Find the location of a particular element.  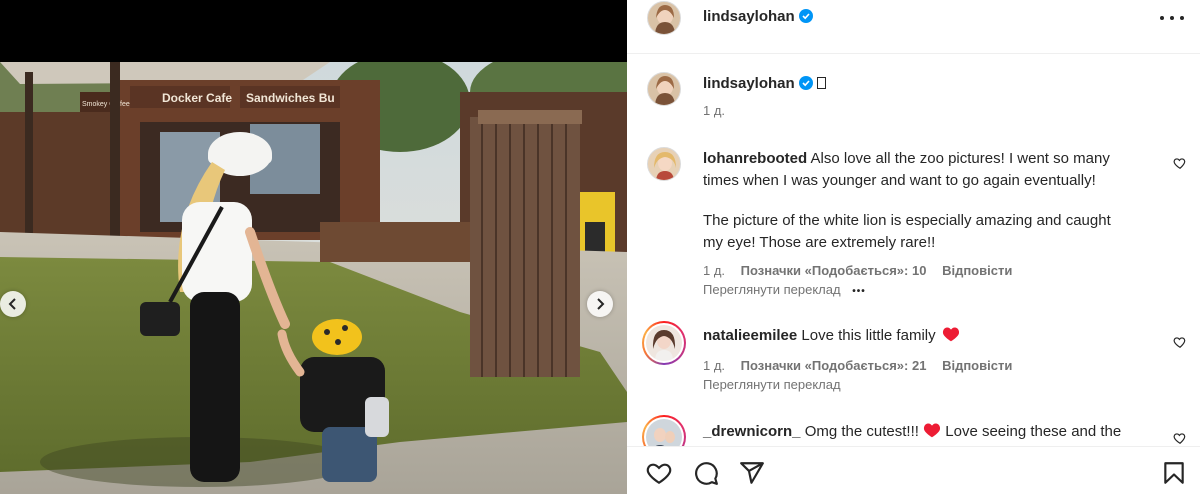

comment-likes-count: Позначки «Подобається»: 21 is located at coordinates (834, 365).